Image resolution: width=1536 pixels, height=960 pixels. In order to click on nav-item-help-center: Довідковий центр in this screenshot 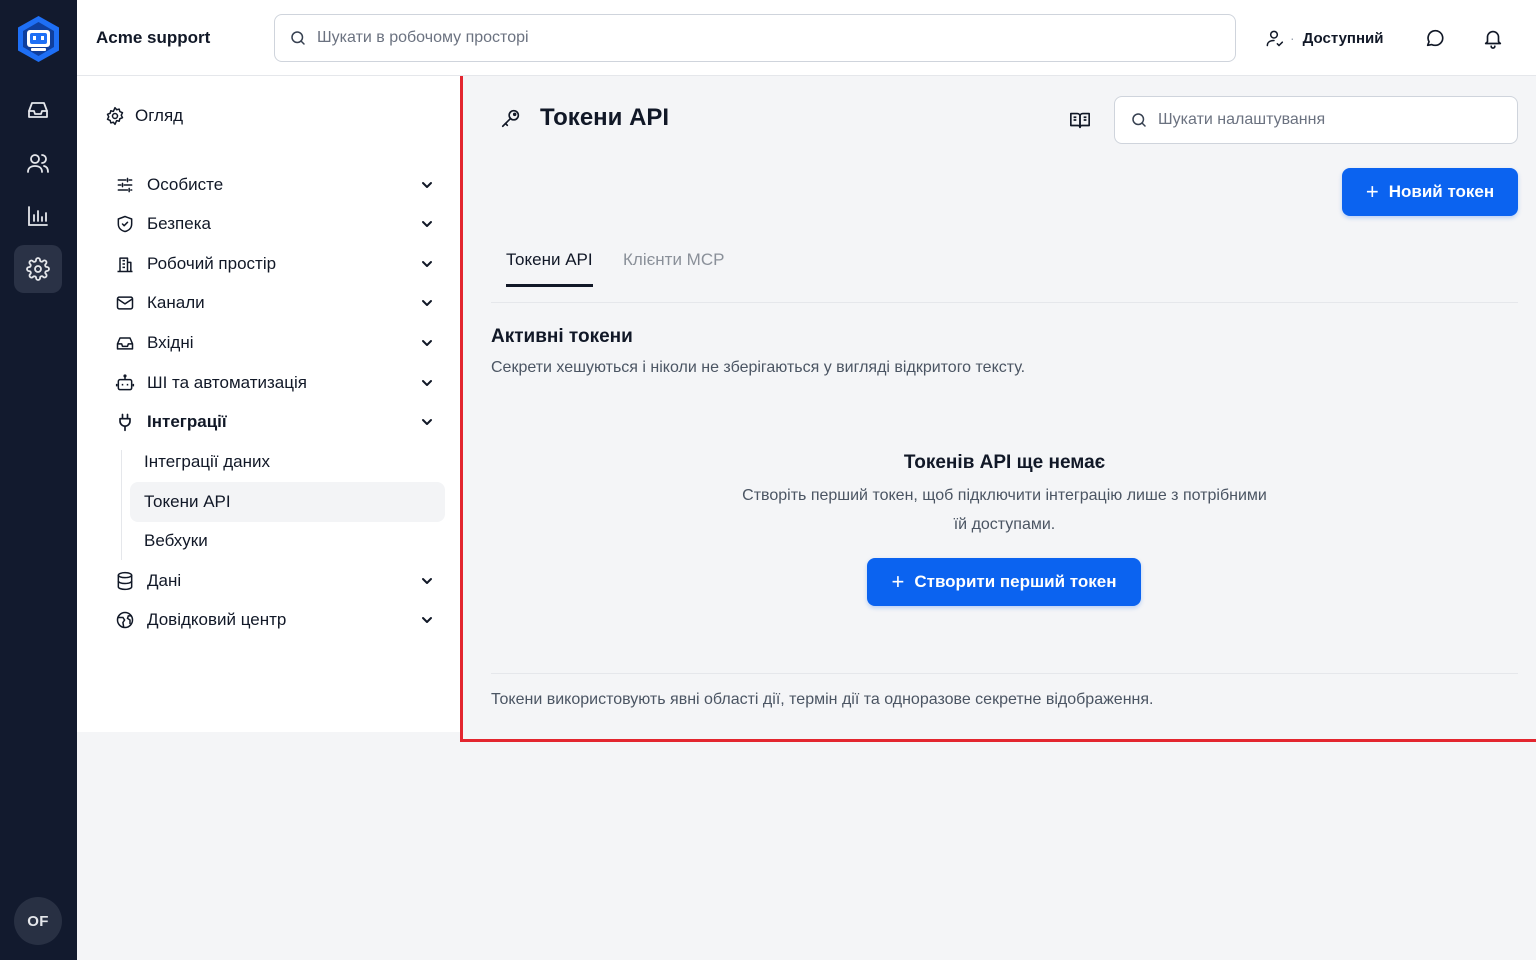, I will do `click(275, 620)`.